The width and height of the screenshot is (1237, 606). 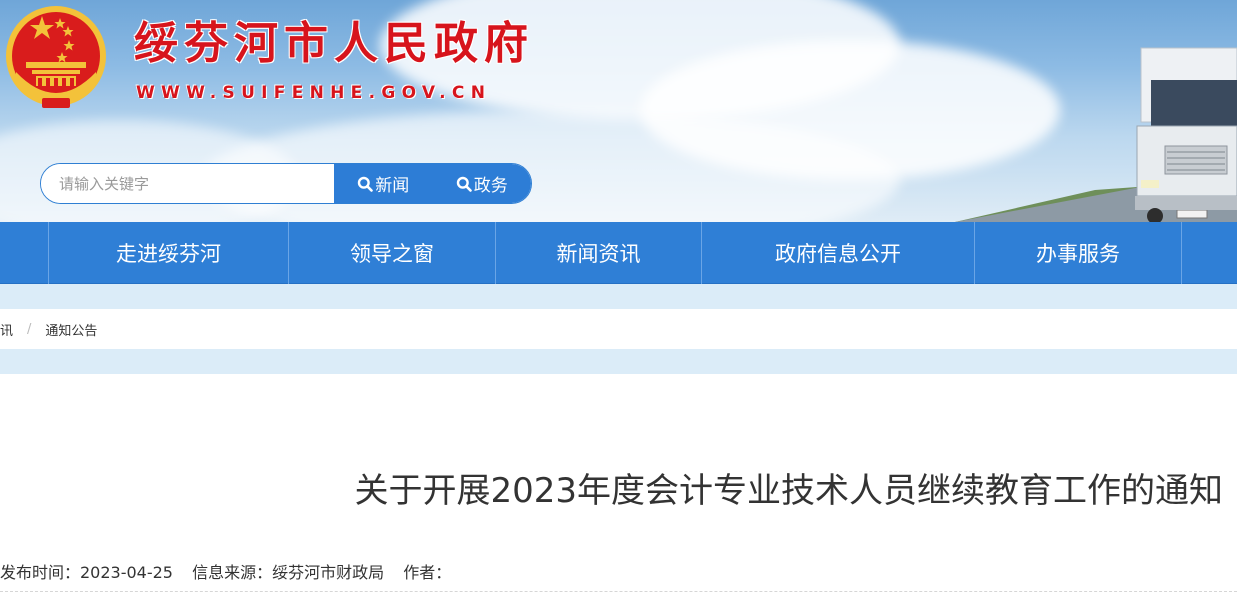 I want to click on meta-divider, so click(x=618, y=591).